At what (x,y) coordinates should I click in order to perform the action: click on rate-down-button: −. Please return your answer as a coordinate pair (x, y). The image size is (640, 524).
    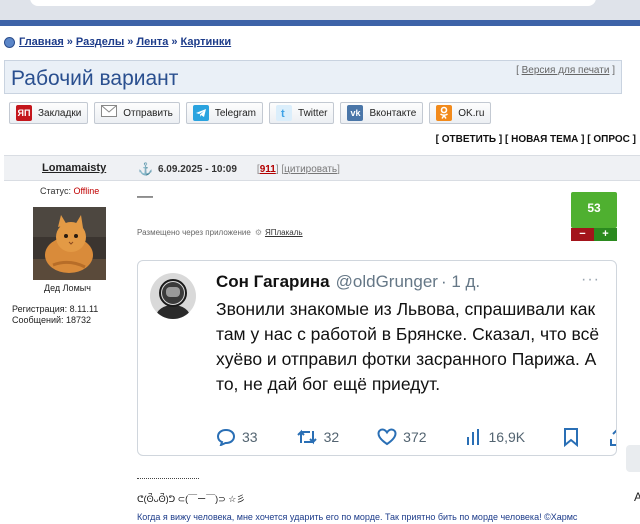
    Looking at the image, I should click on (582, 234).